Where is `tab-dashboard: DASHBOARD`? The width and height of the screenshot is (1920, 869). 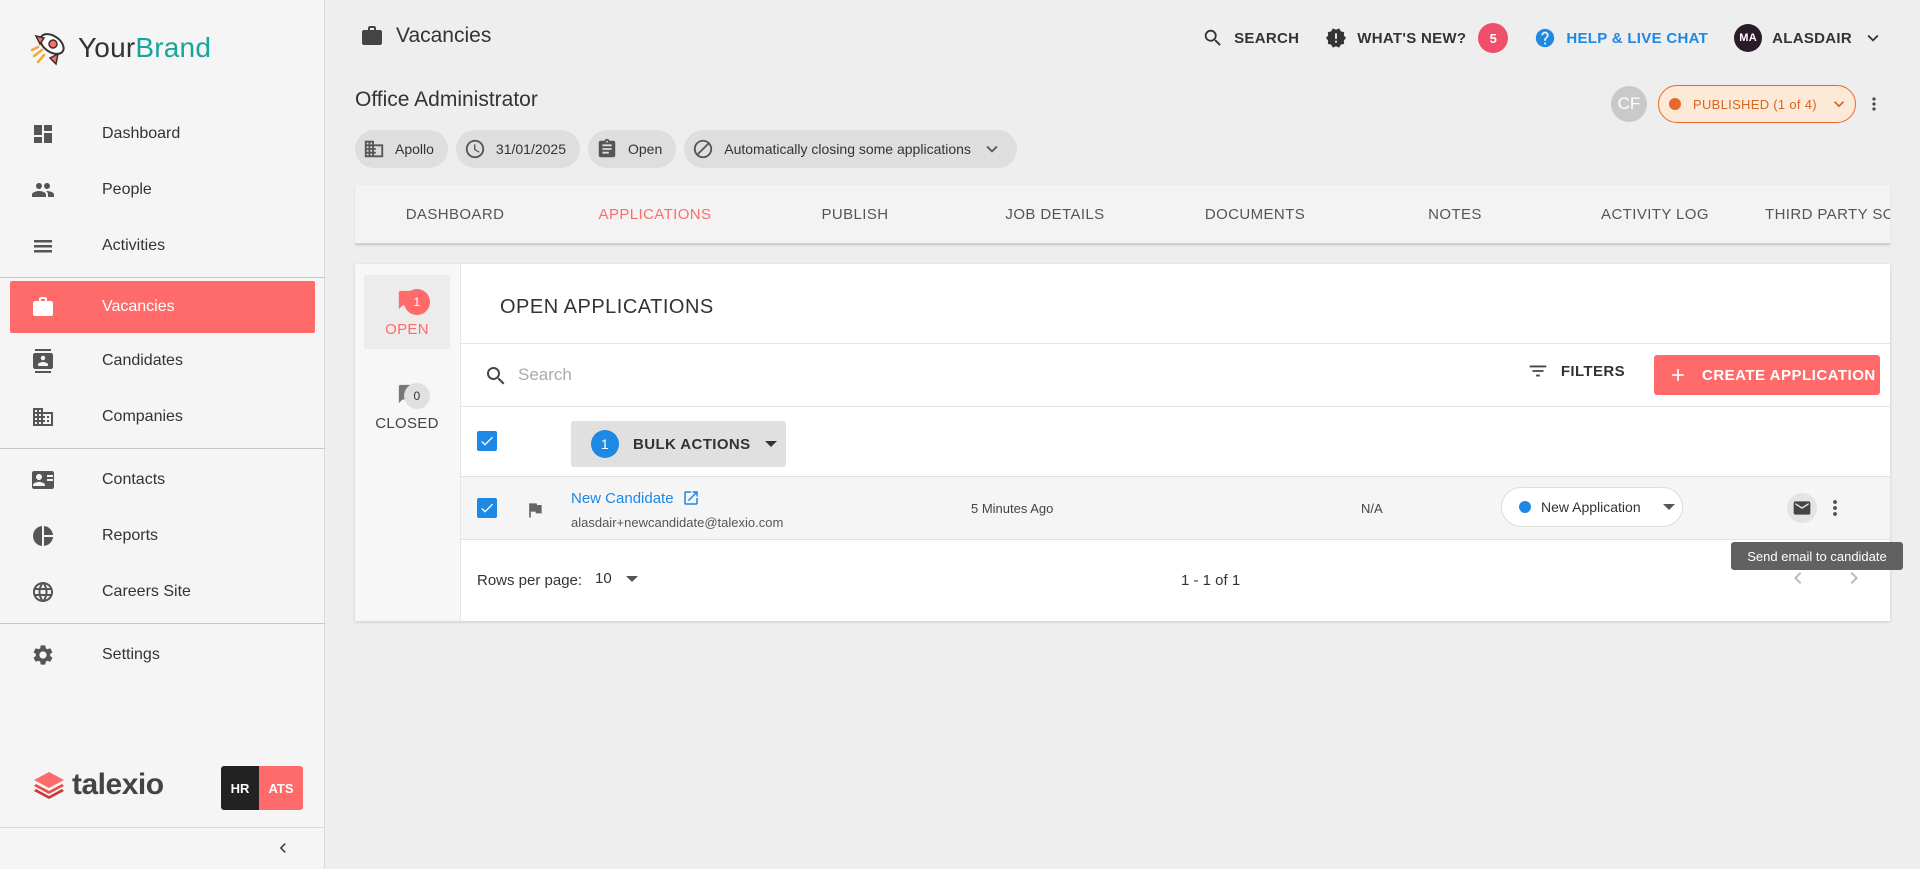
tab-dashboard: DASHBOARD is located at coordinates (455, 214).